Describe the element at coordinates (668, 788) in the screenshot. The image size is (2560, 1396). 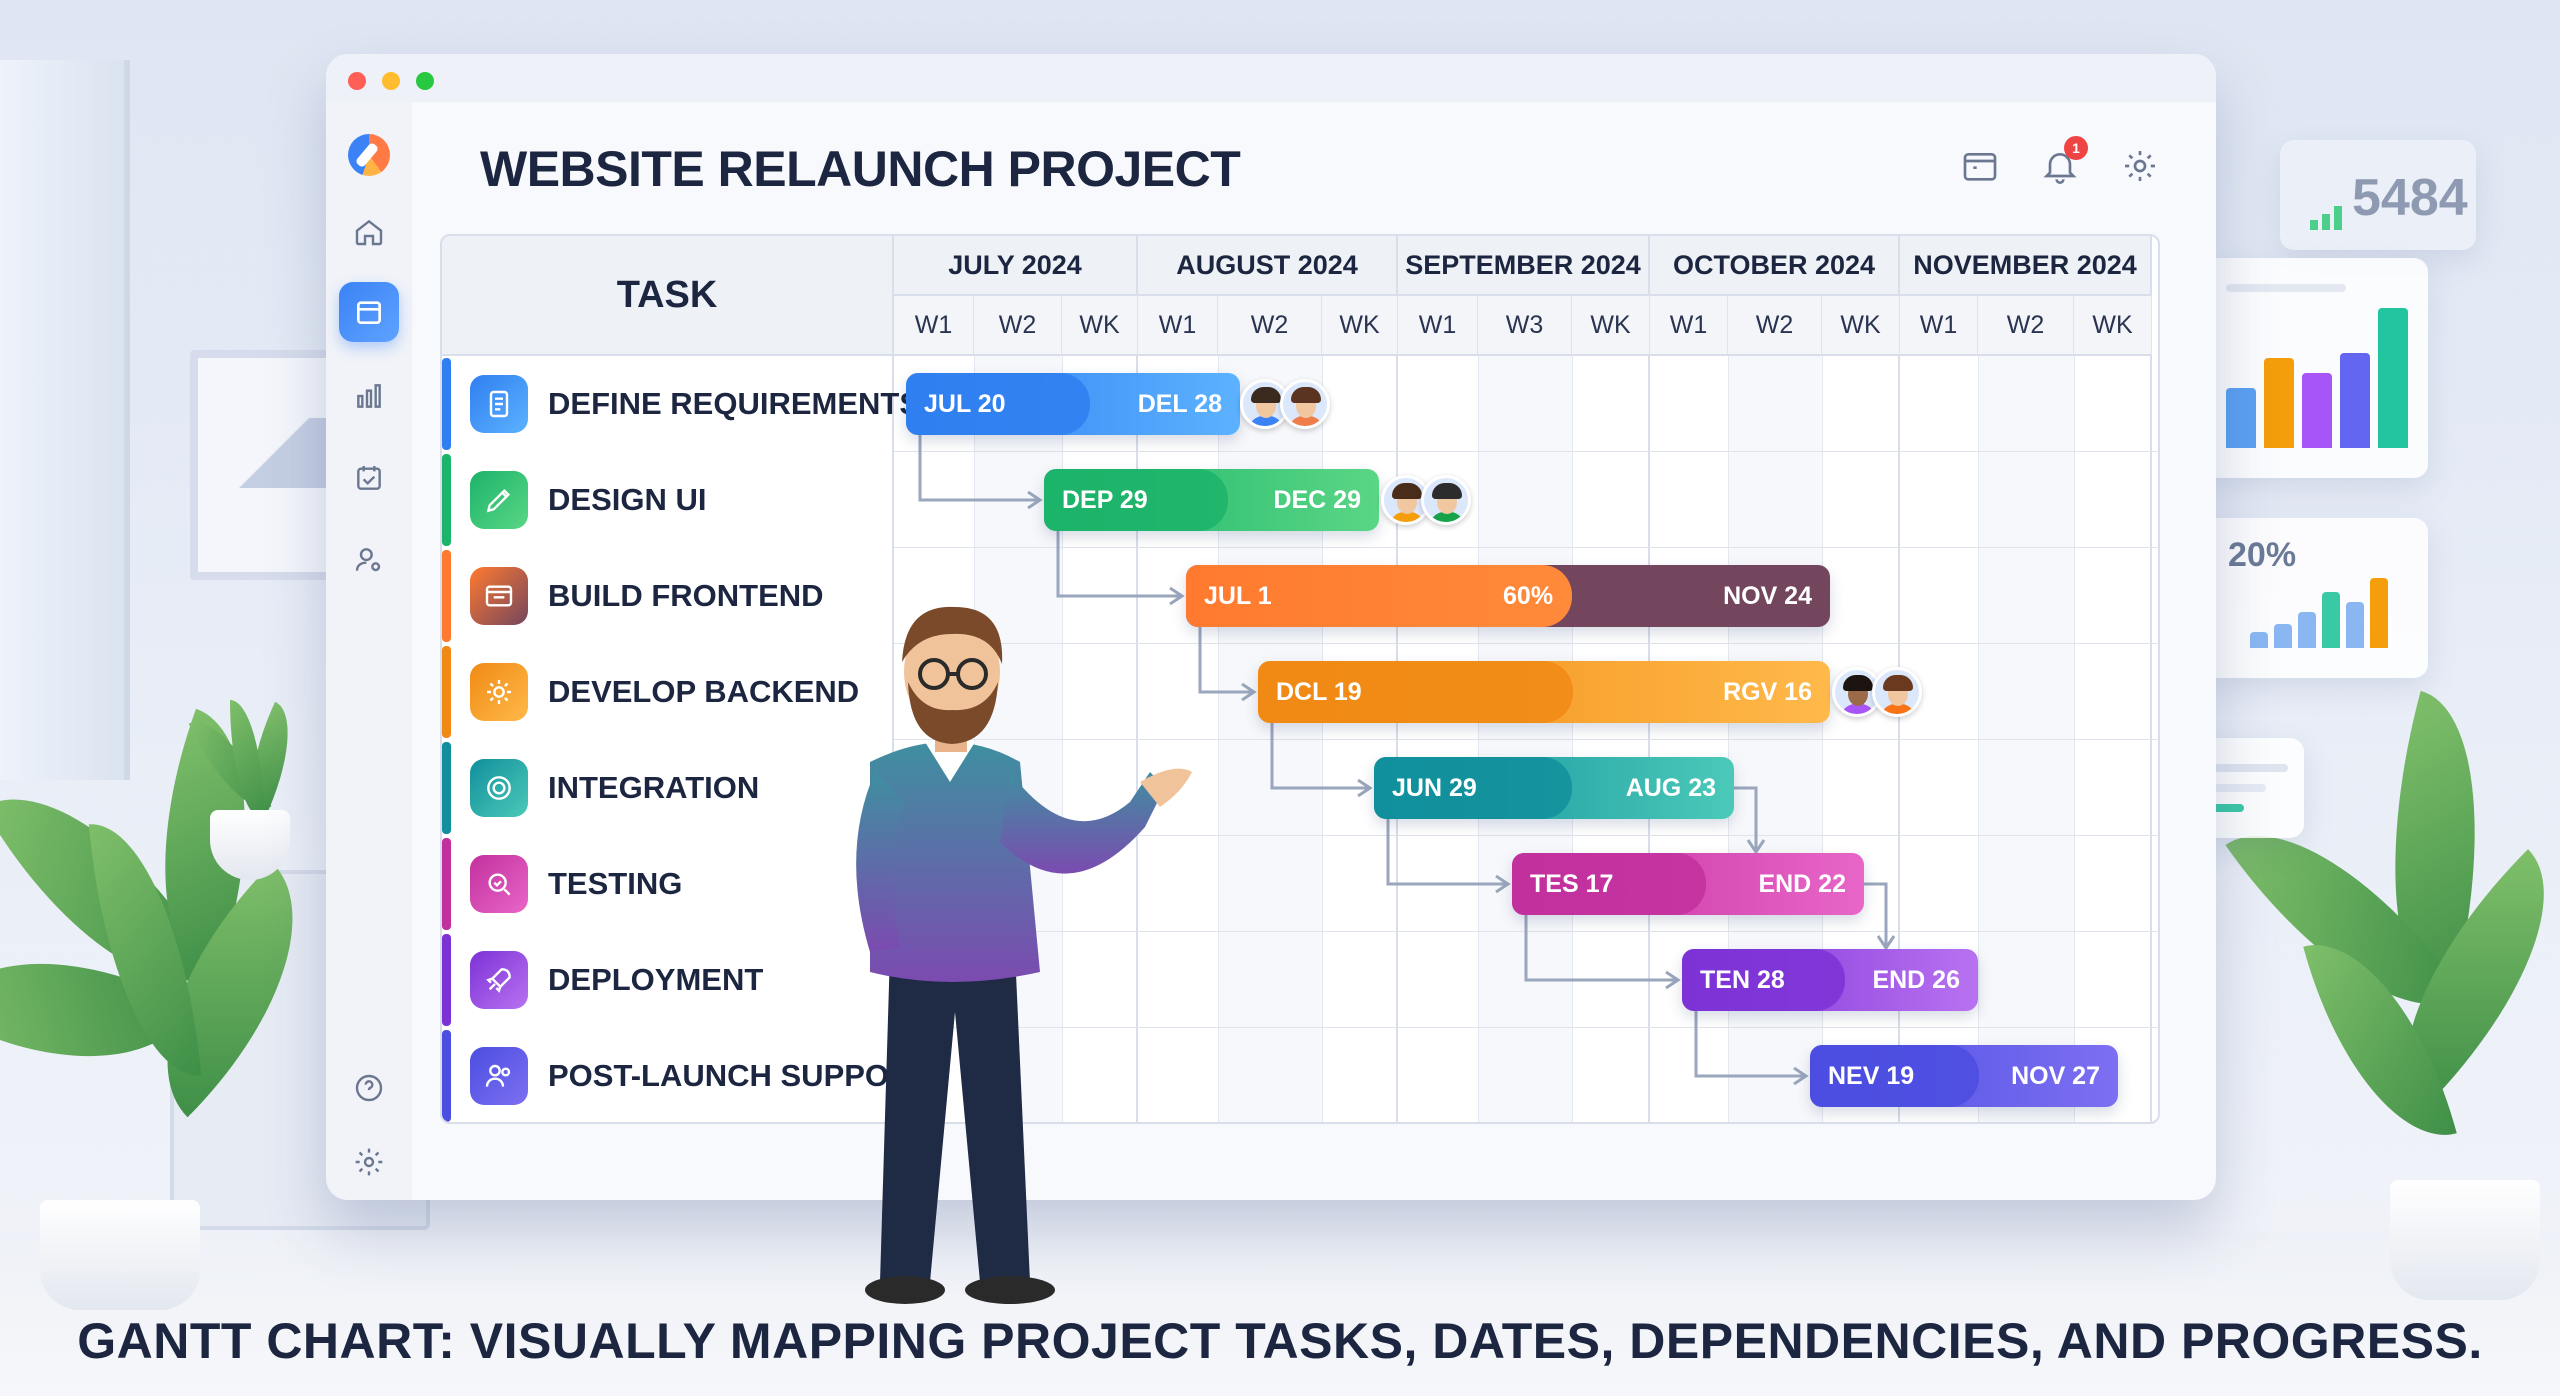
I see `task-row: INTEGRATION` at that location.